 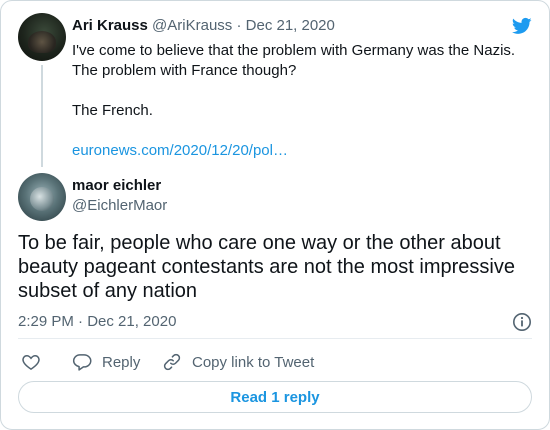 I want to click on copy-link-button: Copy link to Tweet, so click(x=238, y=362).